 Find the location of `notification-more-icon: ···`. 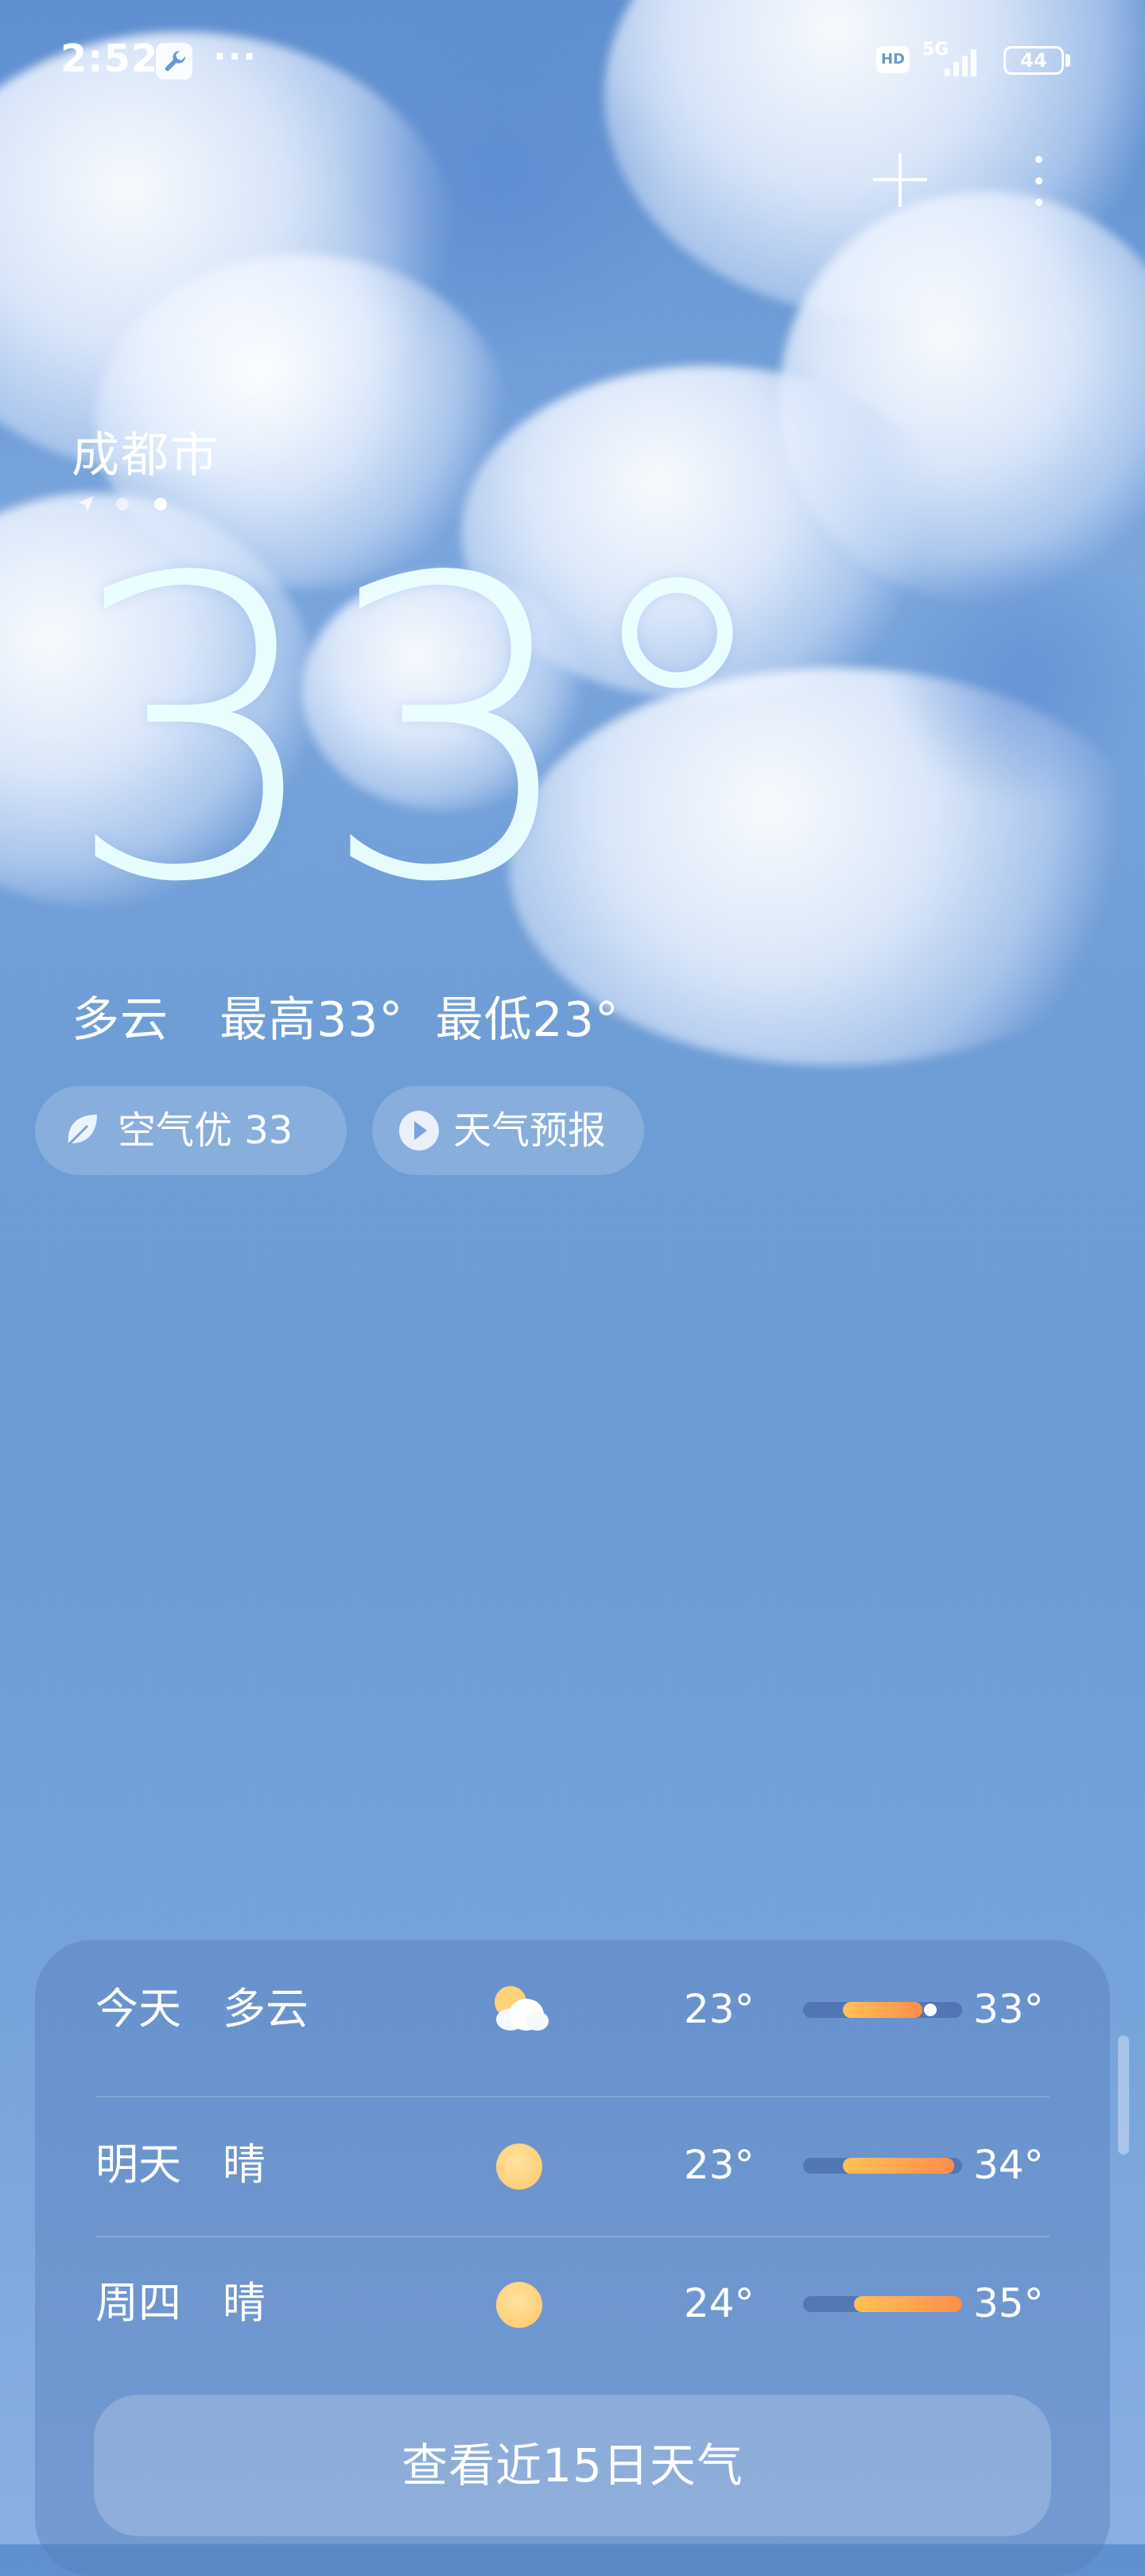

notification-more-icon: ··· is located at coordinates (235, 57).